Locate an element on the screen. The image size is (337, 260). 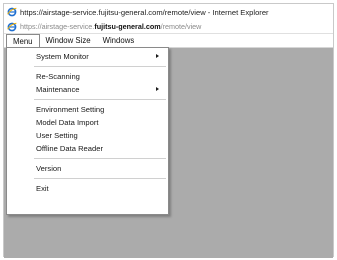
menu-item-model-data-import: Model Data Import is located at coordinates (87, 122).